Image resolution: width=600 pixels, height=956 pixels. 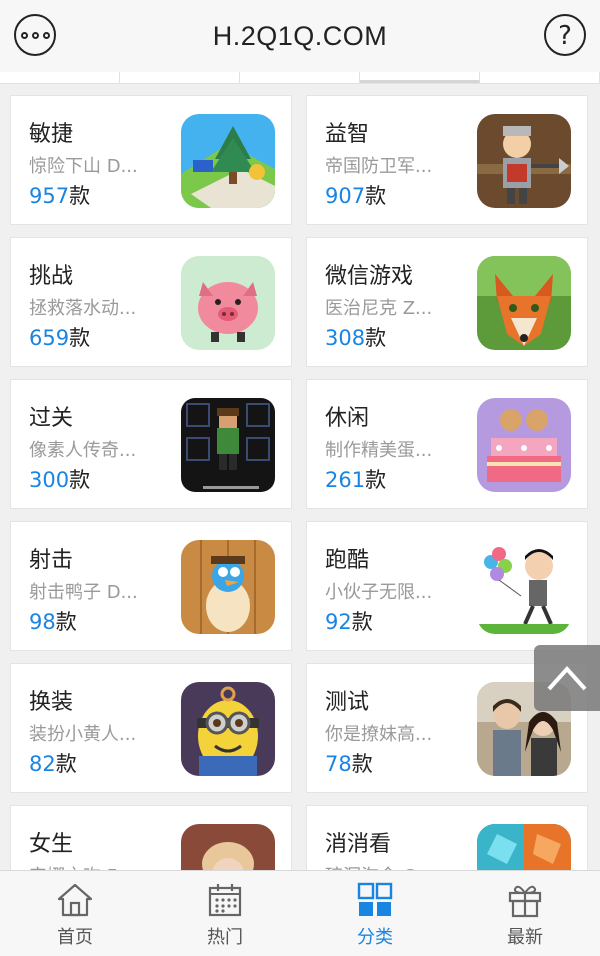 I want to click on nav-hot: 热门, so click(x=225, y=913).